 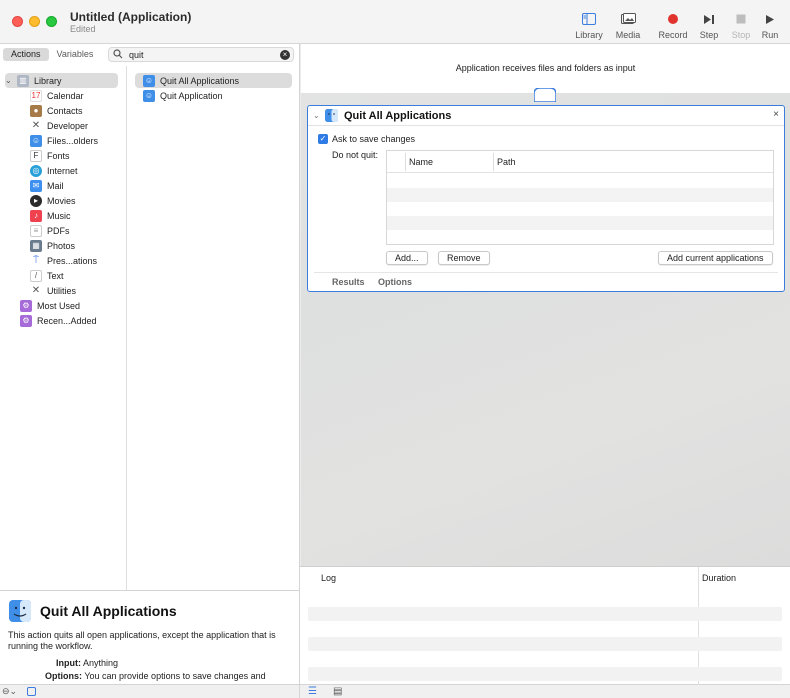 I want to click on library-icon: ▥, so click(x=23, y=80).